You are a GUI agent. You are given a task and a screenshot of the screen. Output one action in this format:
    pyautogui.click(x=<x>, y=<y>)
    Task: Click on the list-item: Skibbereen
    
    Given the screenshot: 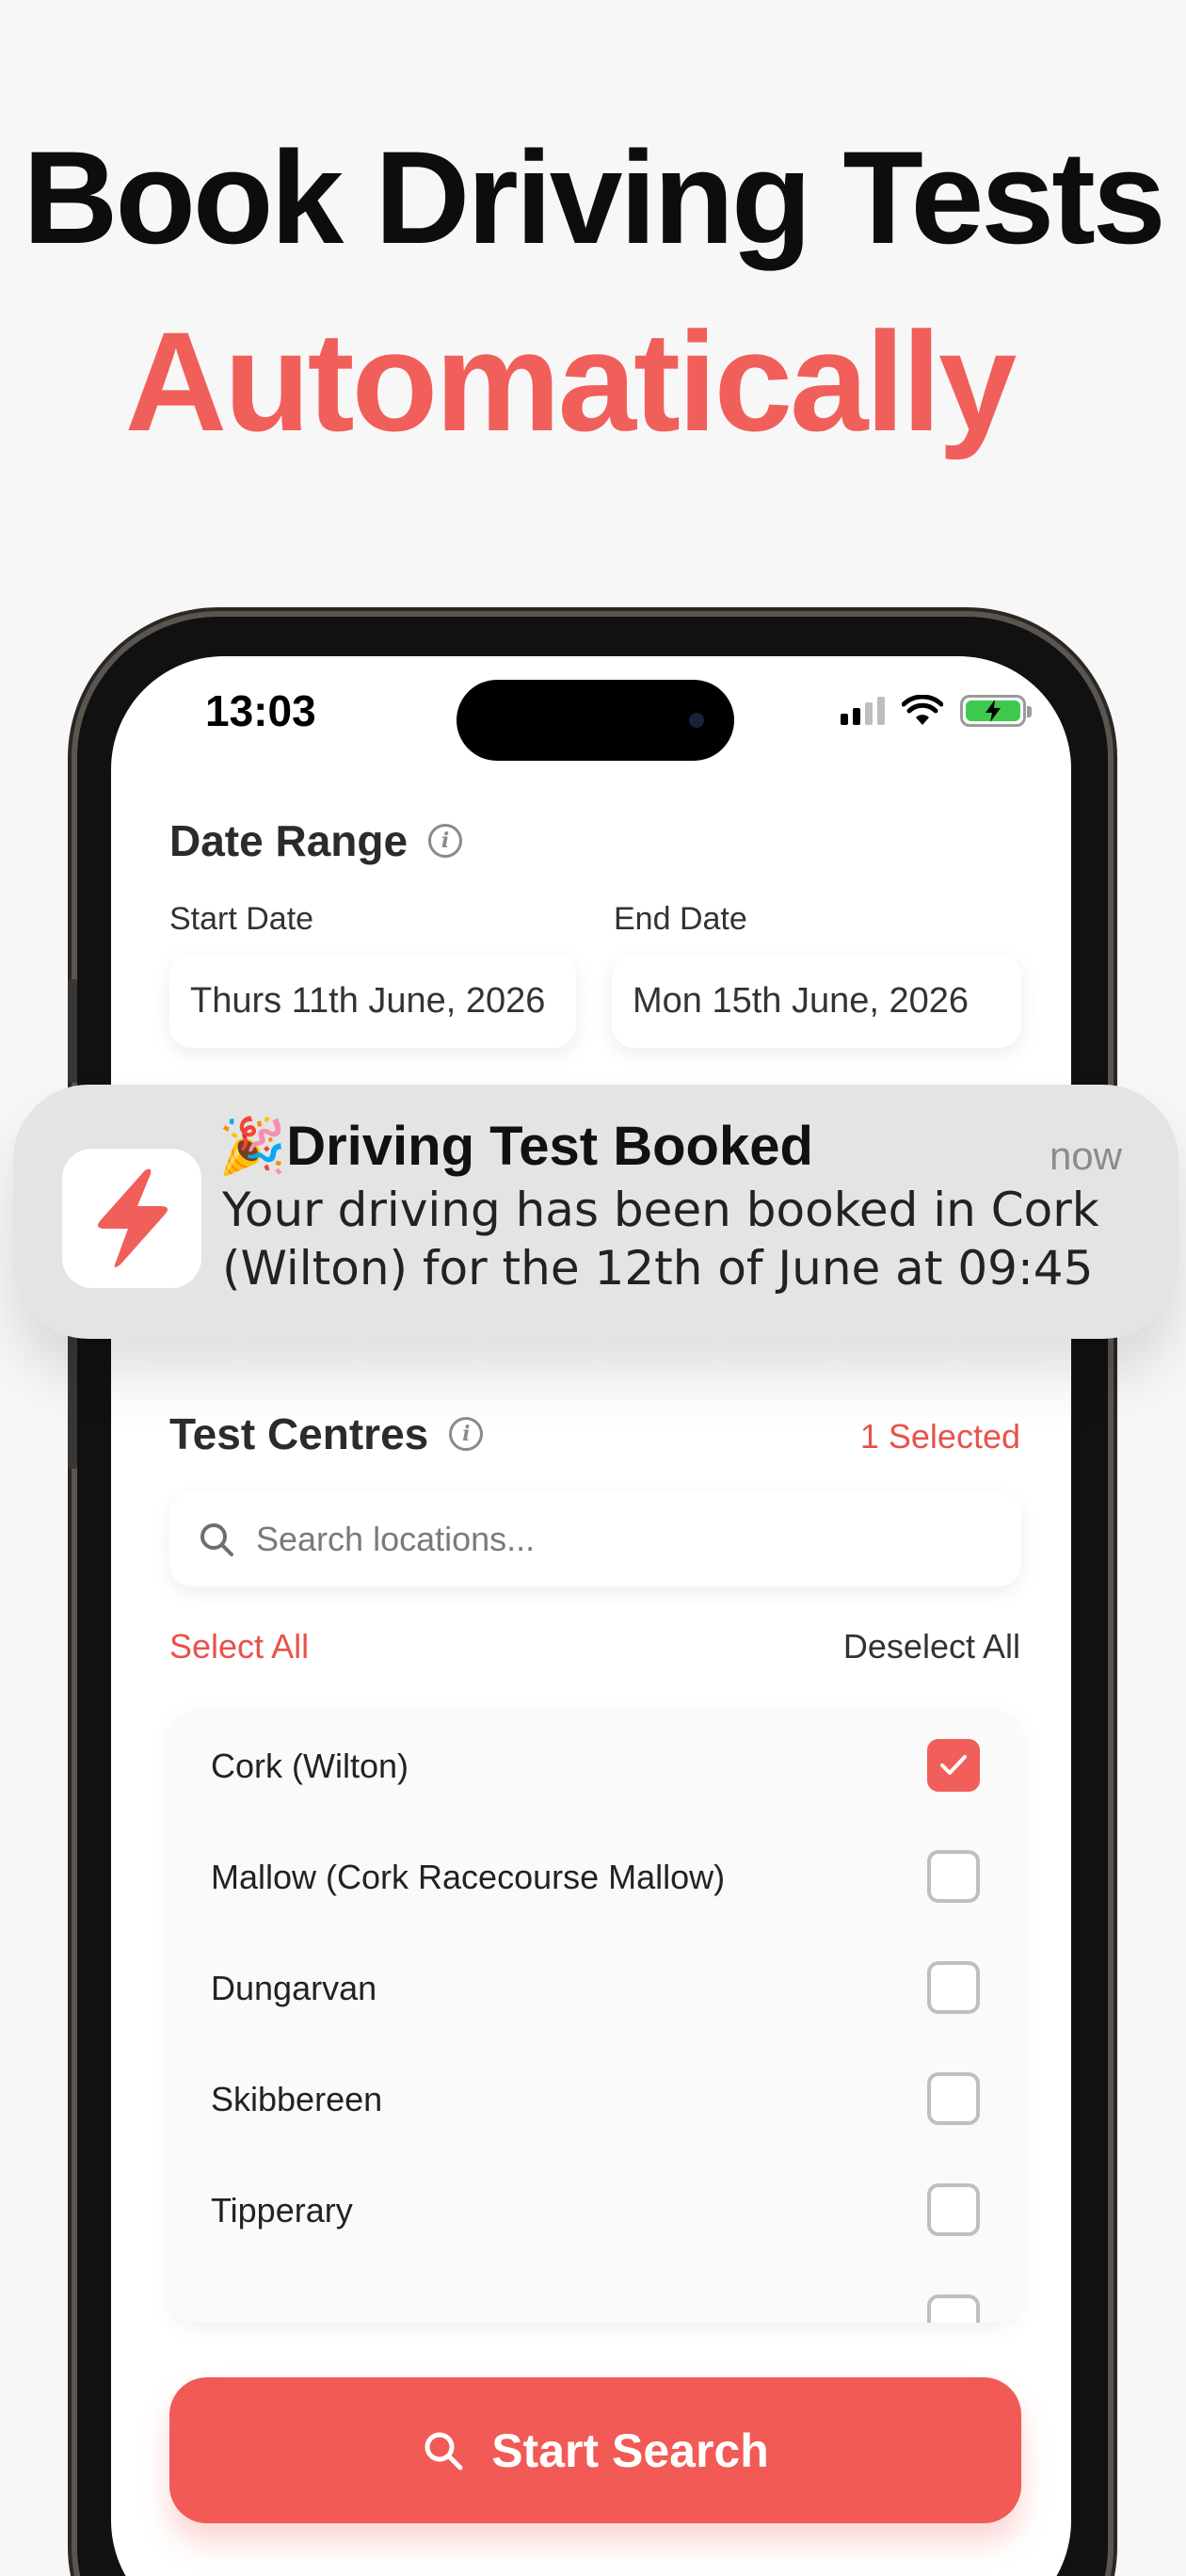 What is the action you would take?
    pyautogui.click(x=595, y=2099)
    